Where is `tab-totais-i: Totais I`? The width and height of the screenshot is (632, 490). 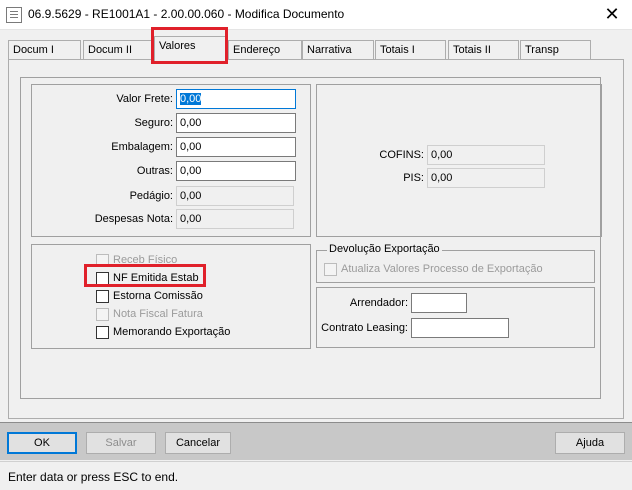 tab-totais-i: Totais I is located at coordinates (410, 50).